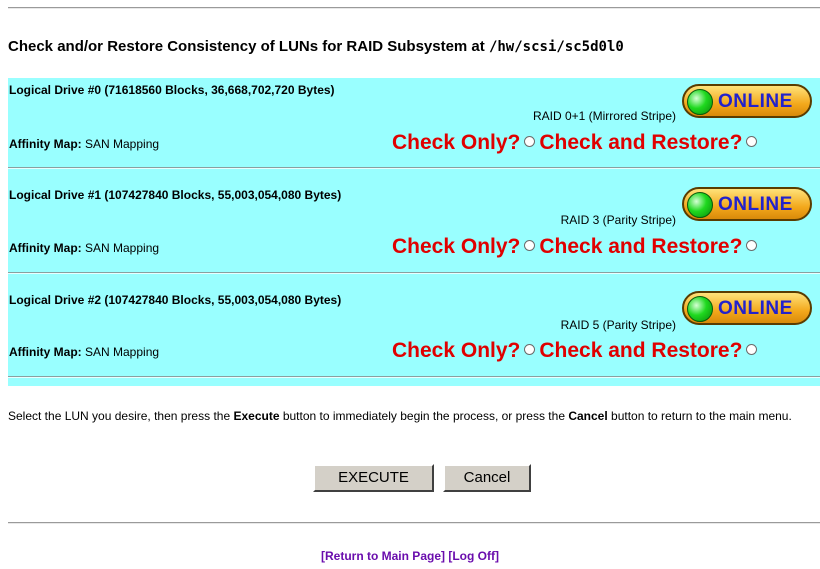 Image resolution: width=820 pixels, height=569 pixels. I want to click on footer-links: [Return to Main Page] [Log Off], so click(410, 556).